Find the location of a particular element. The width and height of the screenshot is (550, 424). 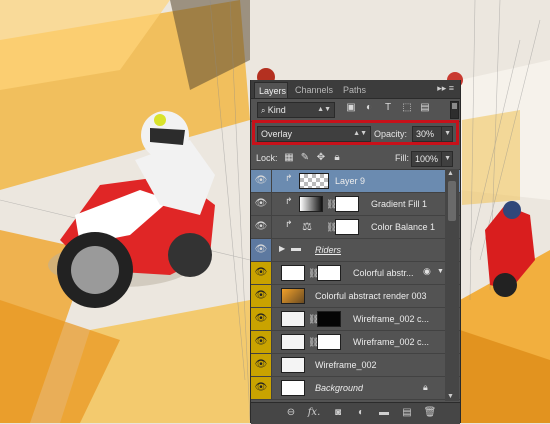

filter-kind-dropdown: ⌕ Kind ▲▼ is located at coordinates (296, 110).